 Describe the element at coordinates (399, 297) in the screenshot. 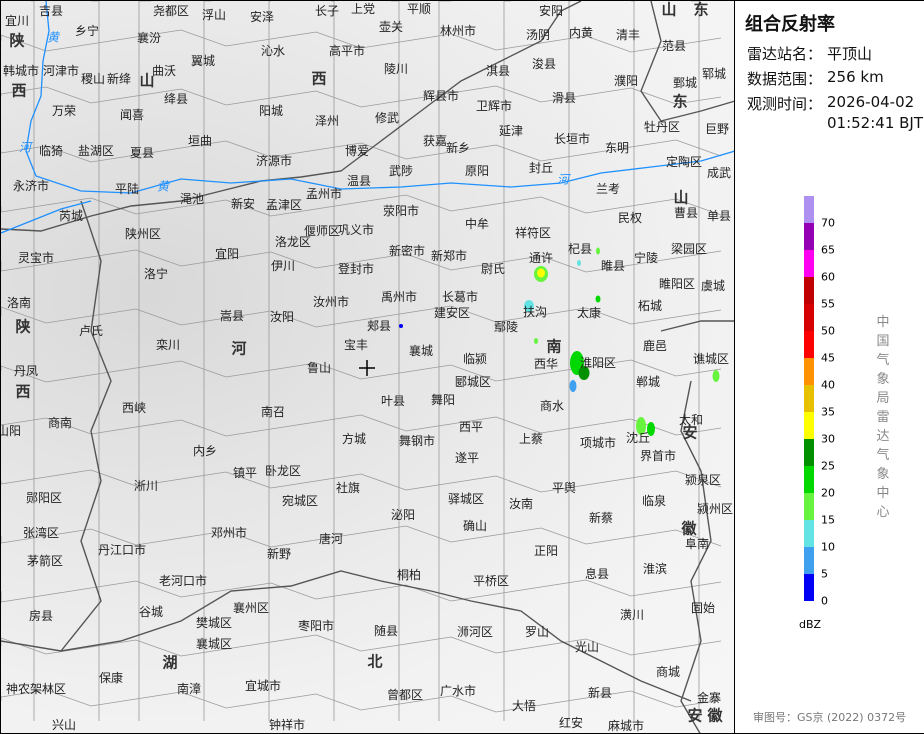

I see `place-label: 禹州市` at that location.